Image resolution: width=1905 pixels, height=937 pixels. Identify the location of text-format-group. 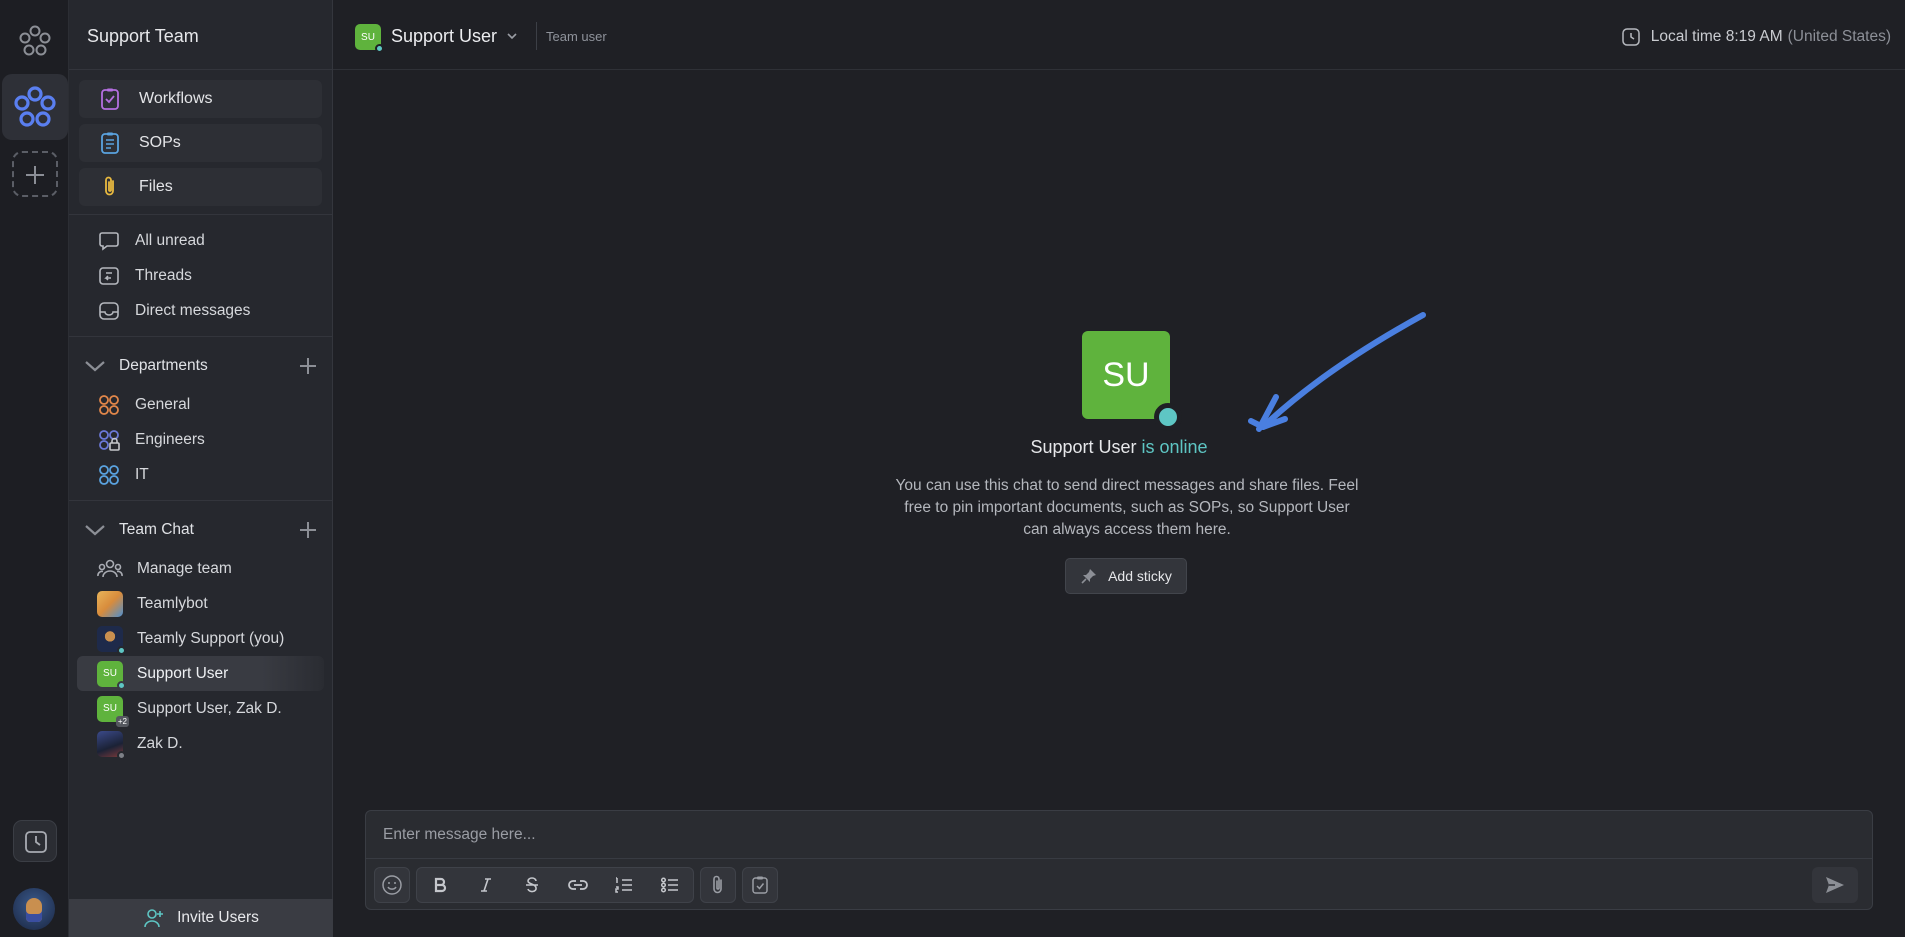
(555, 885).